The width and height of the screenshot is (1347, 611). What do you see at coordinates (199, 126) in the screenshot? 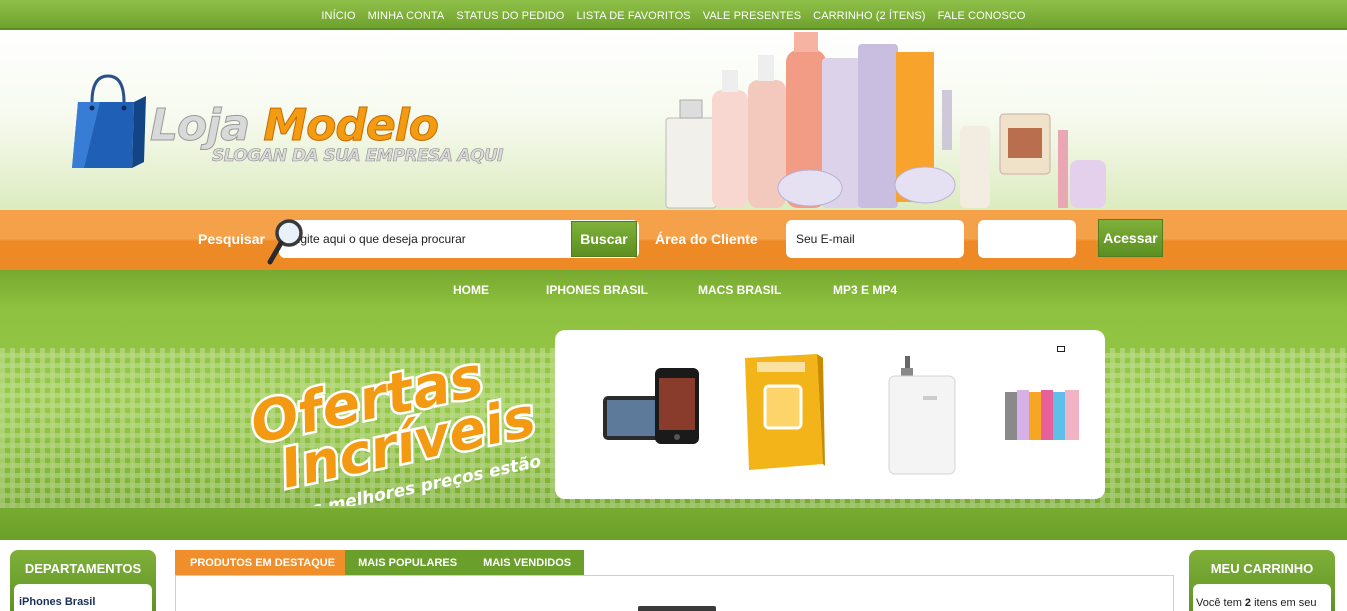
I see `logo-word-loja: Loja` at bounding box center [199, 126].